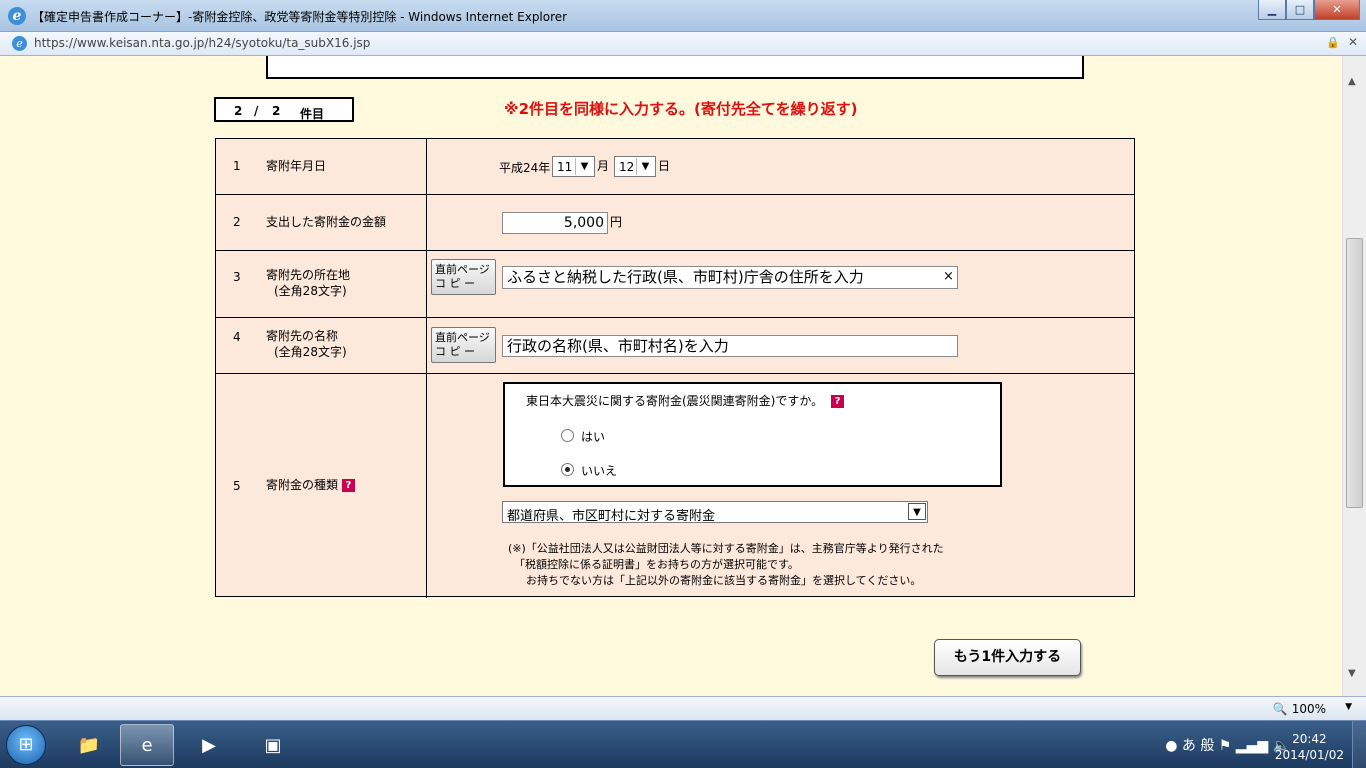 The image size is (1366, 768). What do you see at coordinates (1007, 657) in the screenshot?
I see `add-another-entry-button: もう1件入力する` at bounding box center [1007, 657].